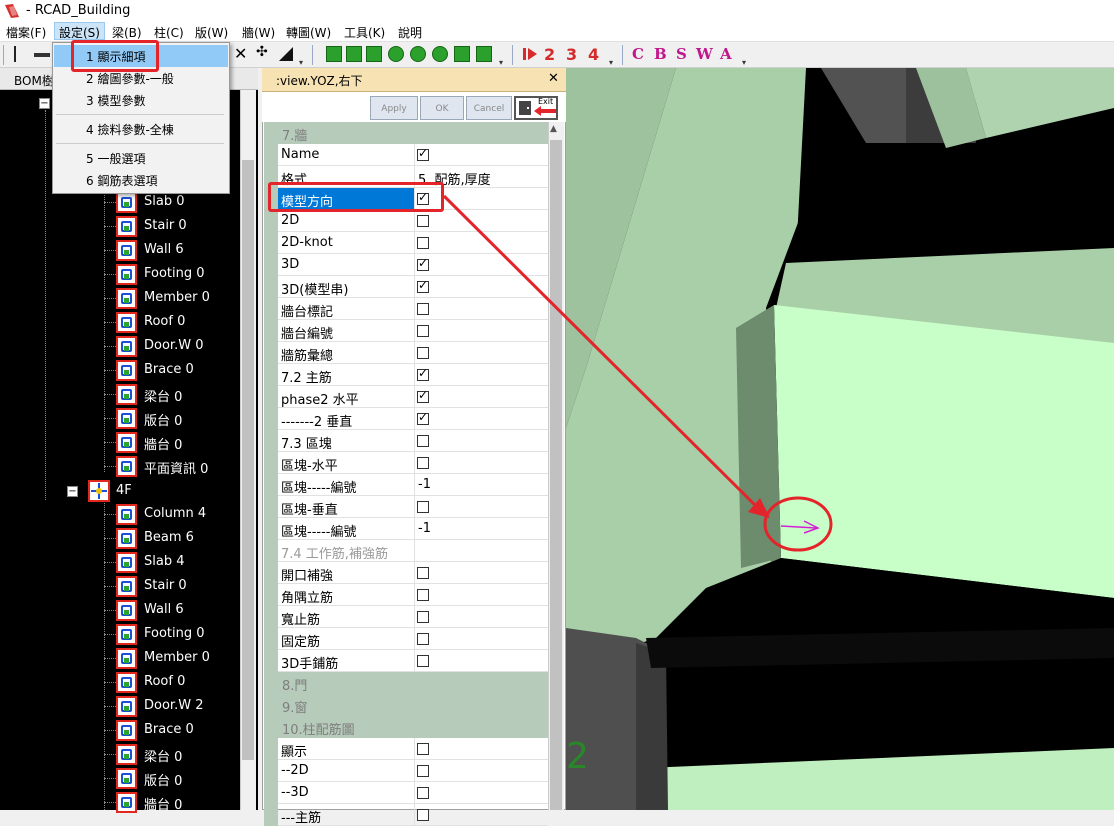 This screenshot has width=1114, height=826. What do you see at coordinates (79, 31) in the screenshot?
I see `menu-settings: 設定(S)` at bounding box center [79, 31].